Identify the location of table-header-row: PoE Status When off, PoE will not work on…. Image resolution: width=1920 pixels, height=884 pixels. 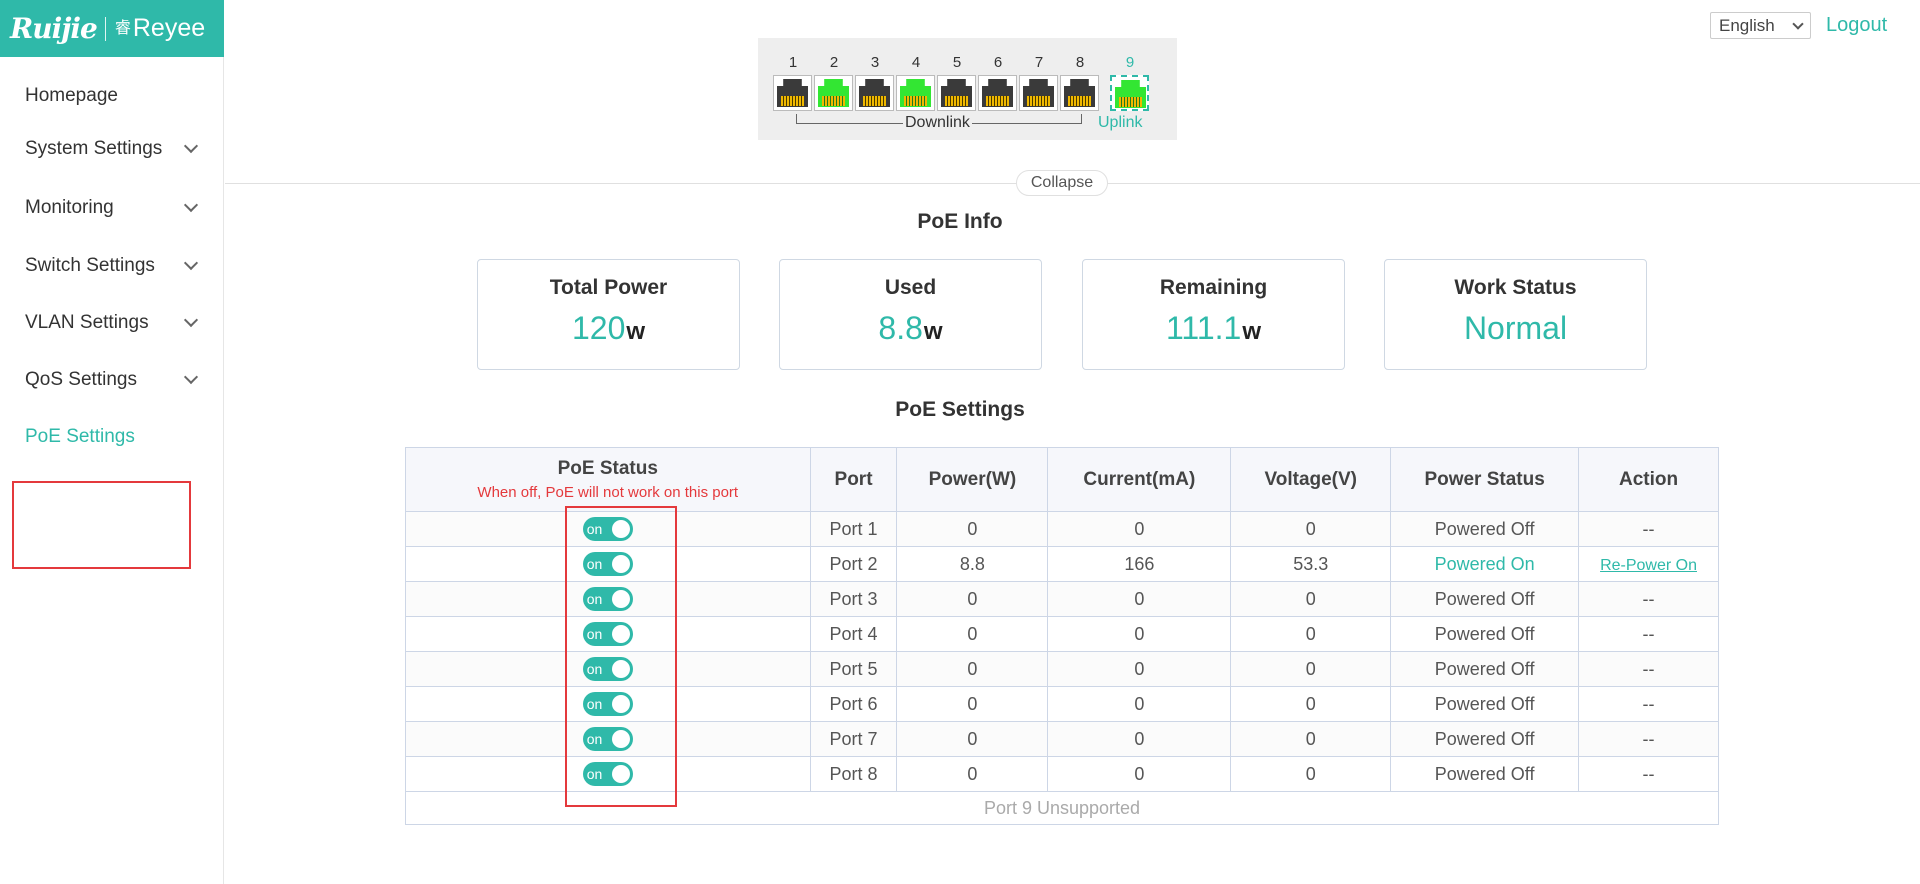
(1062, 479).